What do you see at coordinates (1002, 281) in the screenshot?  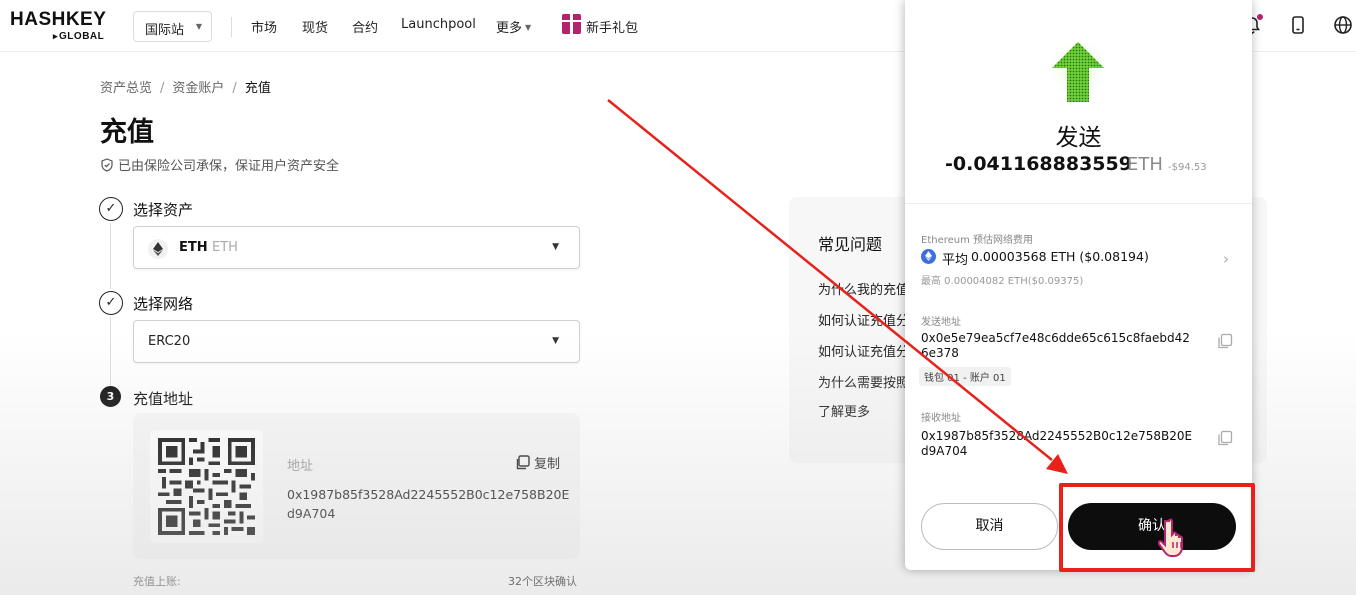 I see `fee-max: 最高 0.00004082 ETH($0.09375)` at bounding box center [1002, 281].